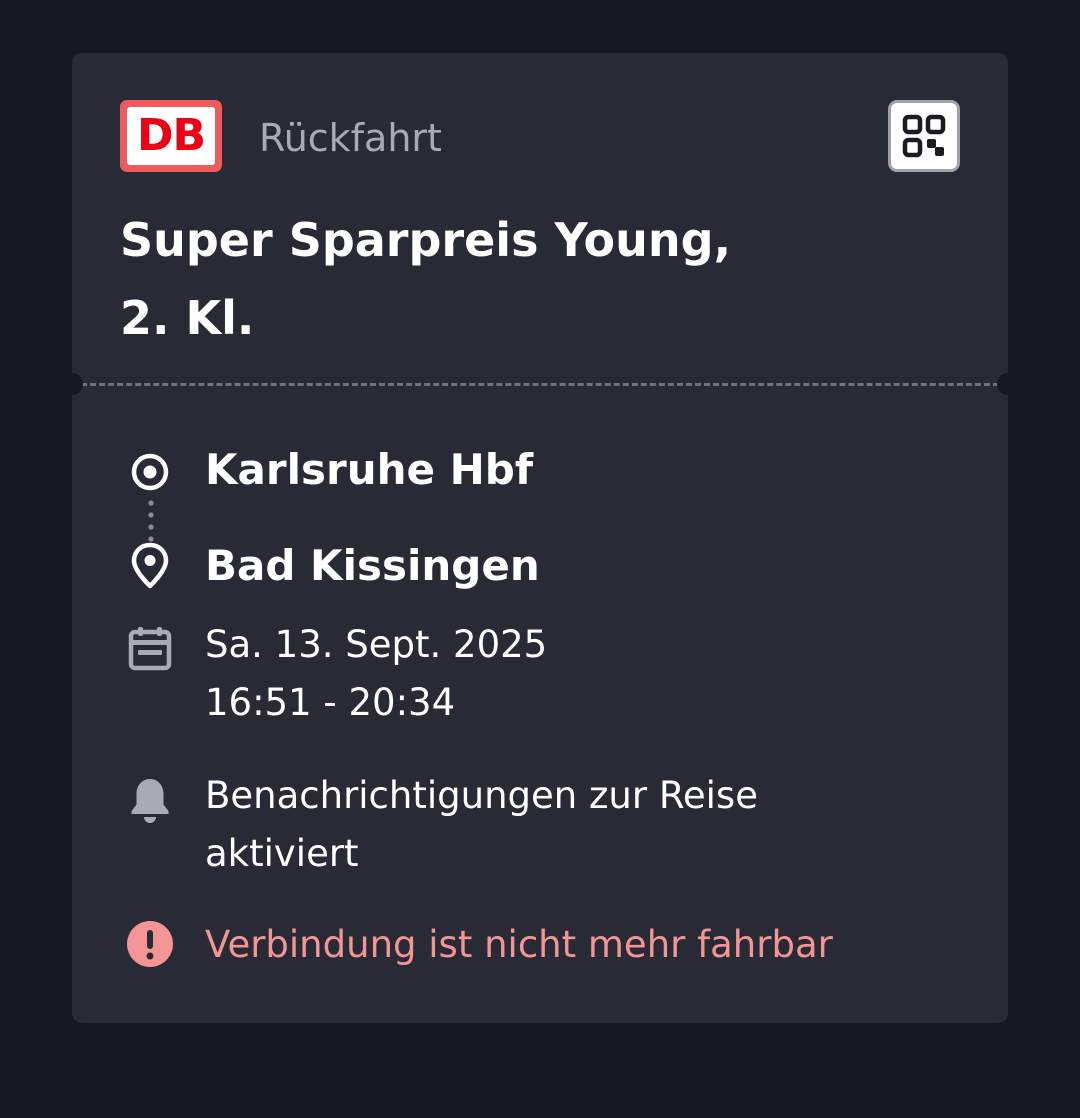 The height and width of the screenshot is (1118, 1080). I want to click on travel-date-time: Sa. 13. Sept. 2025 16:51 - 20:34, so click(376, 674).